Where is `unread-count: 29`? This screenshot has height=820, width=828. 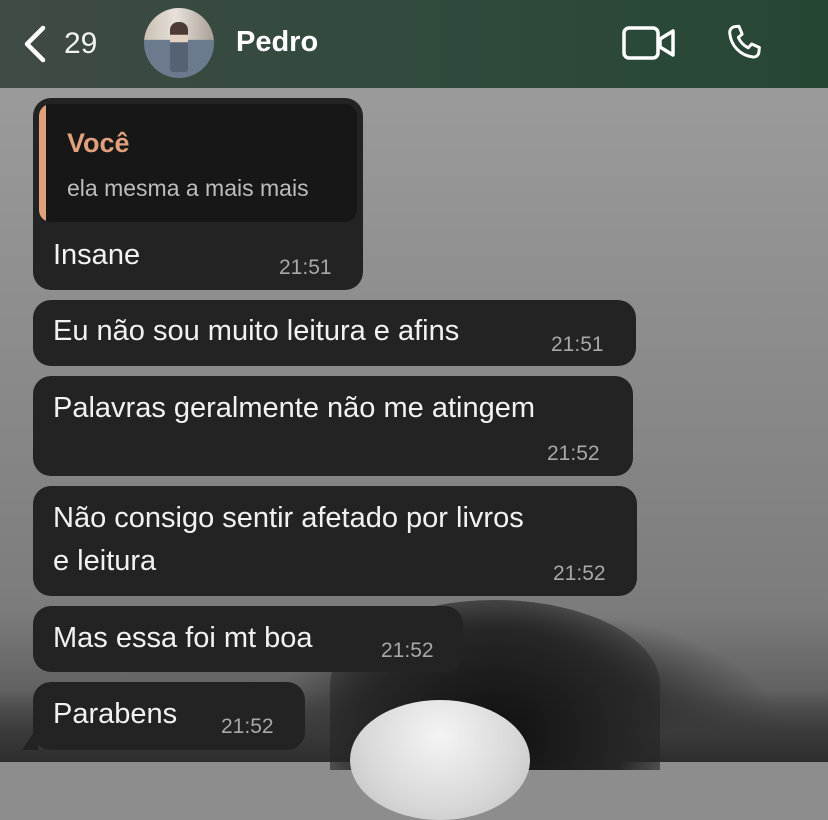 unread-count: 29 is located at coordinates (81, 43).